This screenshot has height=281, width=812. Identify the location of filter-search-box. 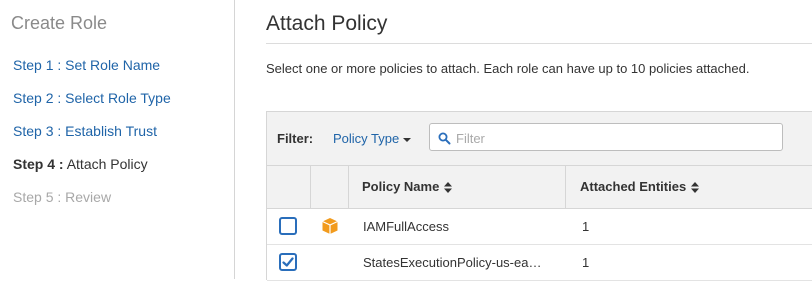
(606, 137).